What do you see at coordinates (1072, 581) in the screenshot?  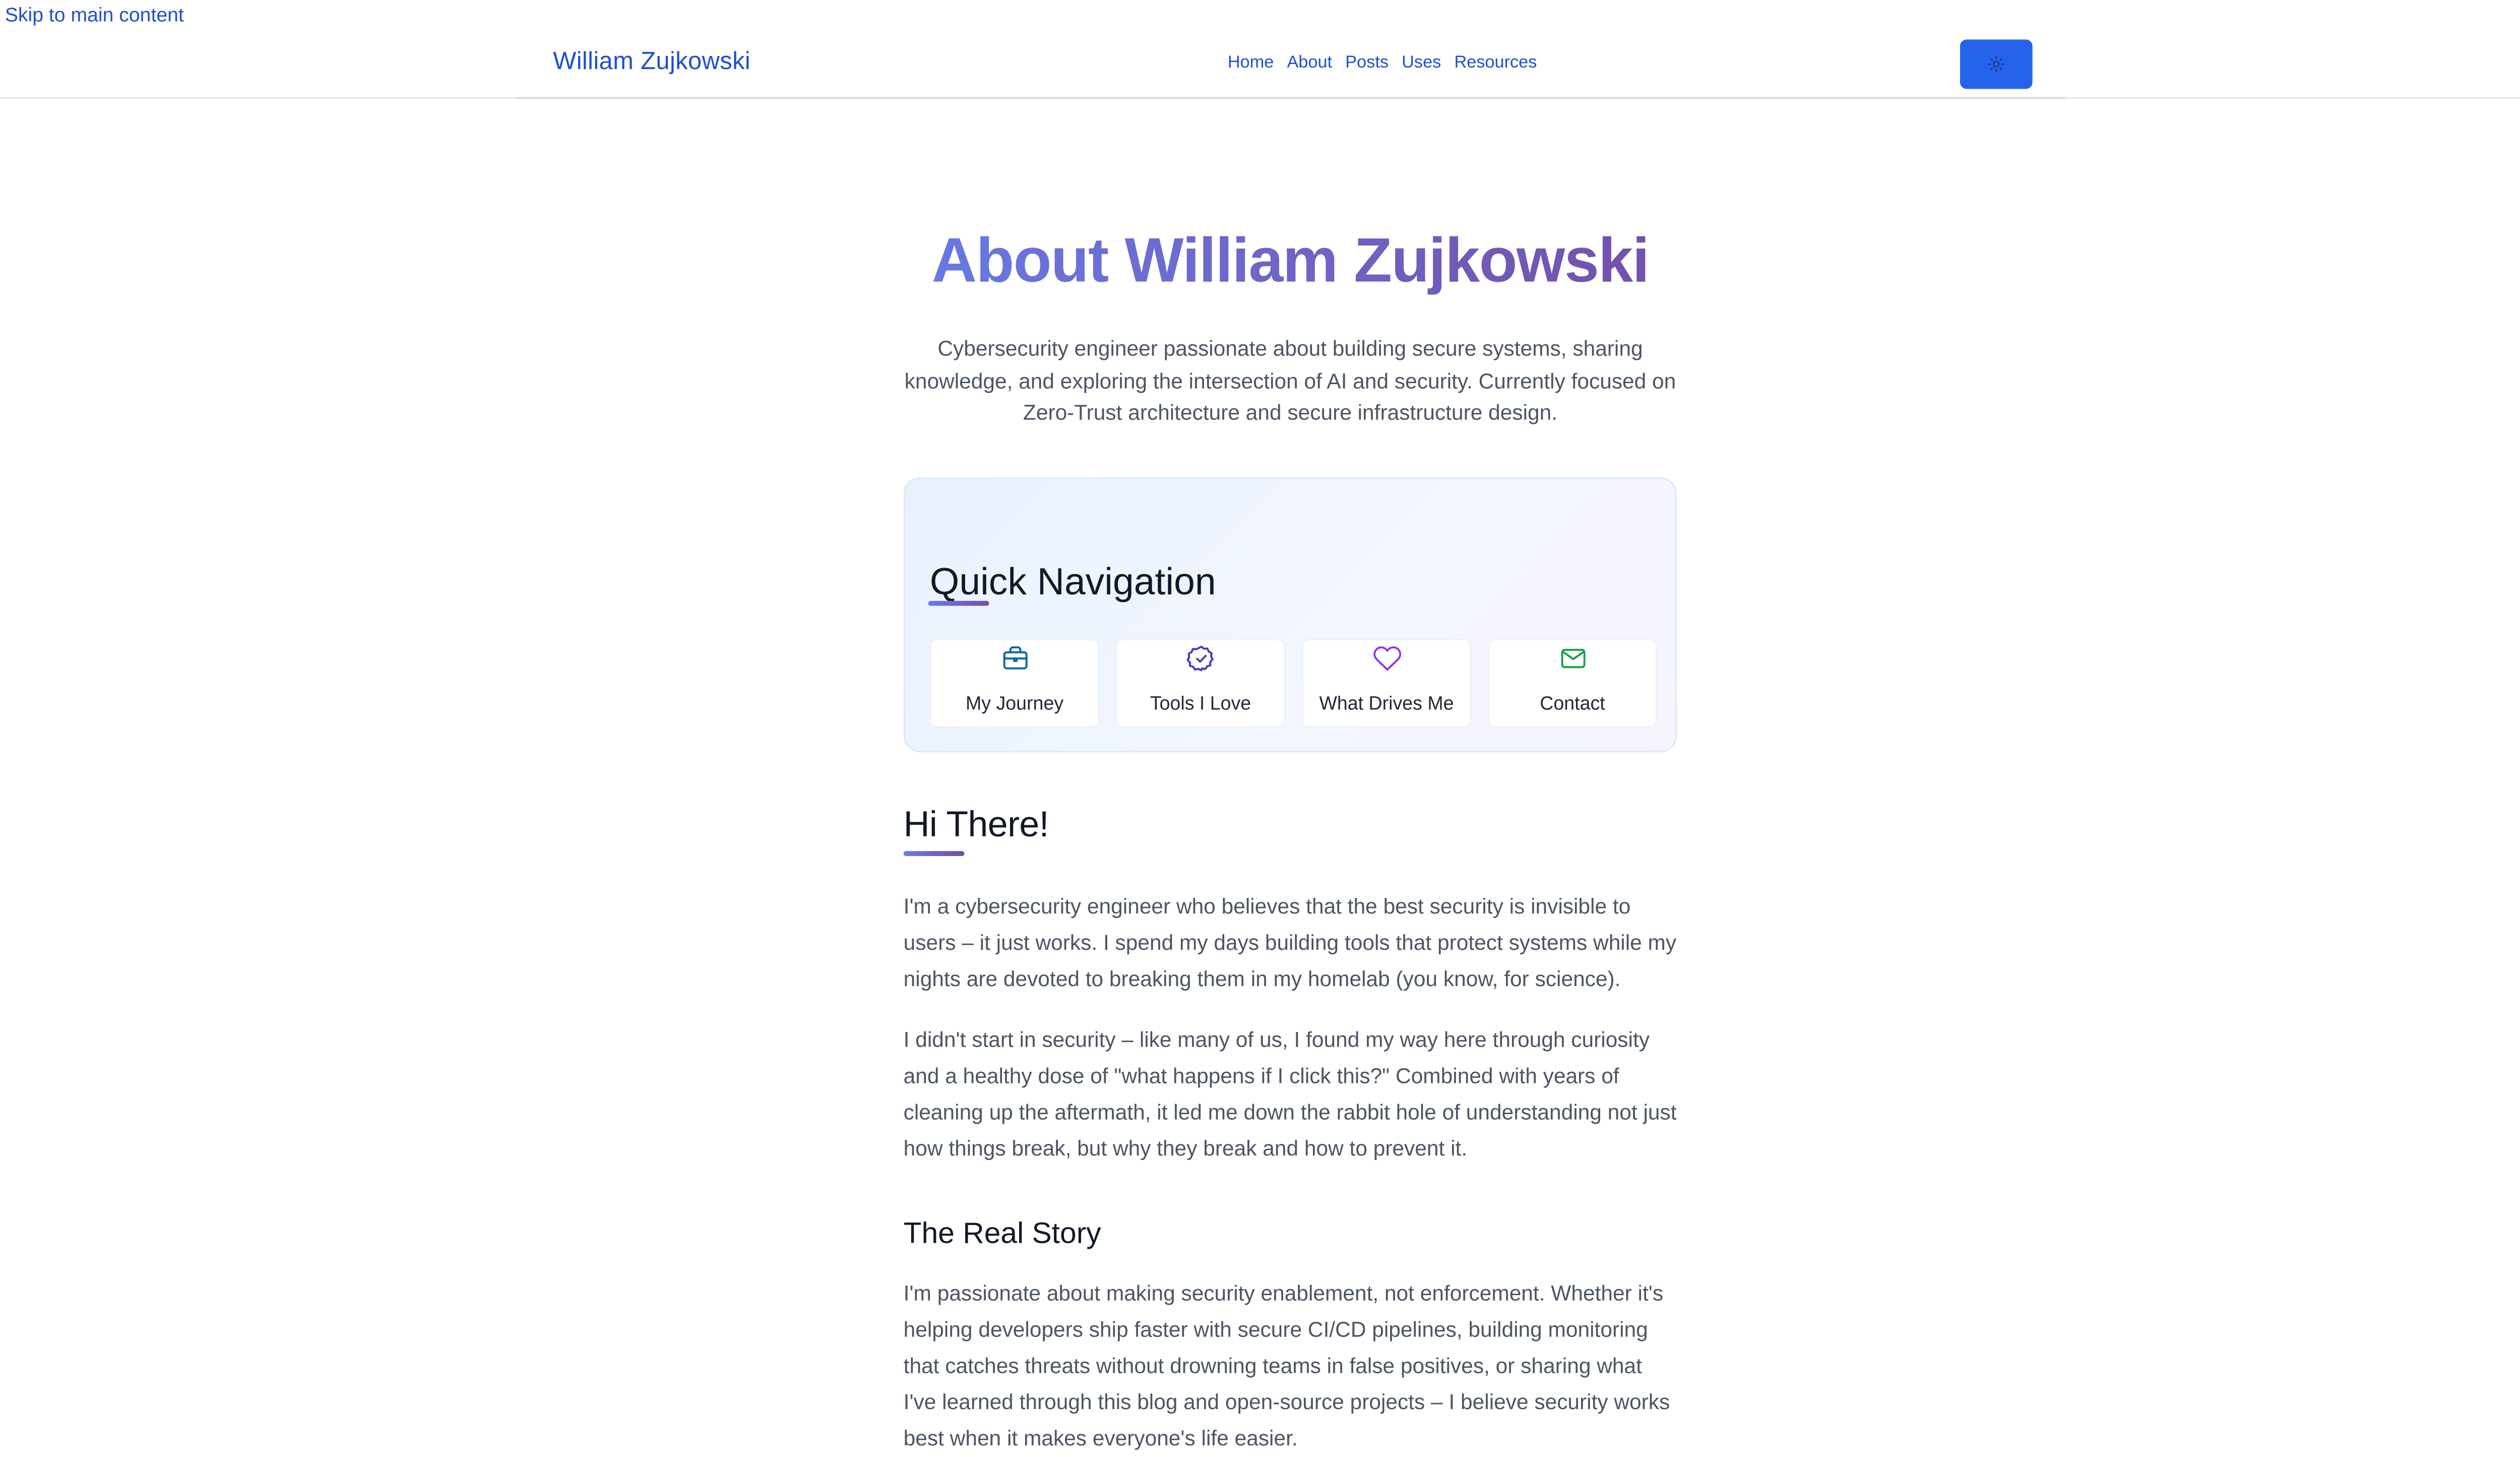 I see `quick-navigation-heading: Quick Navigation` at bounding box center [1072, 581].